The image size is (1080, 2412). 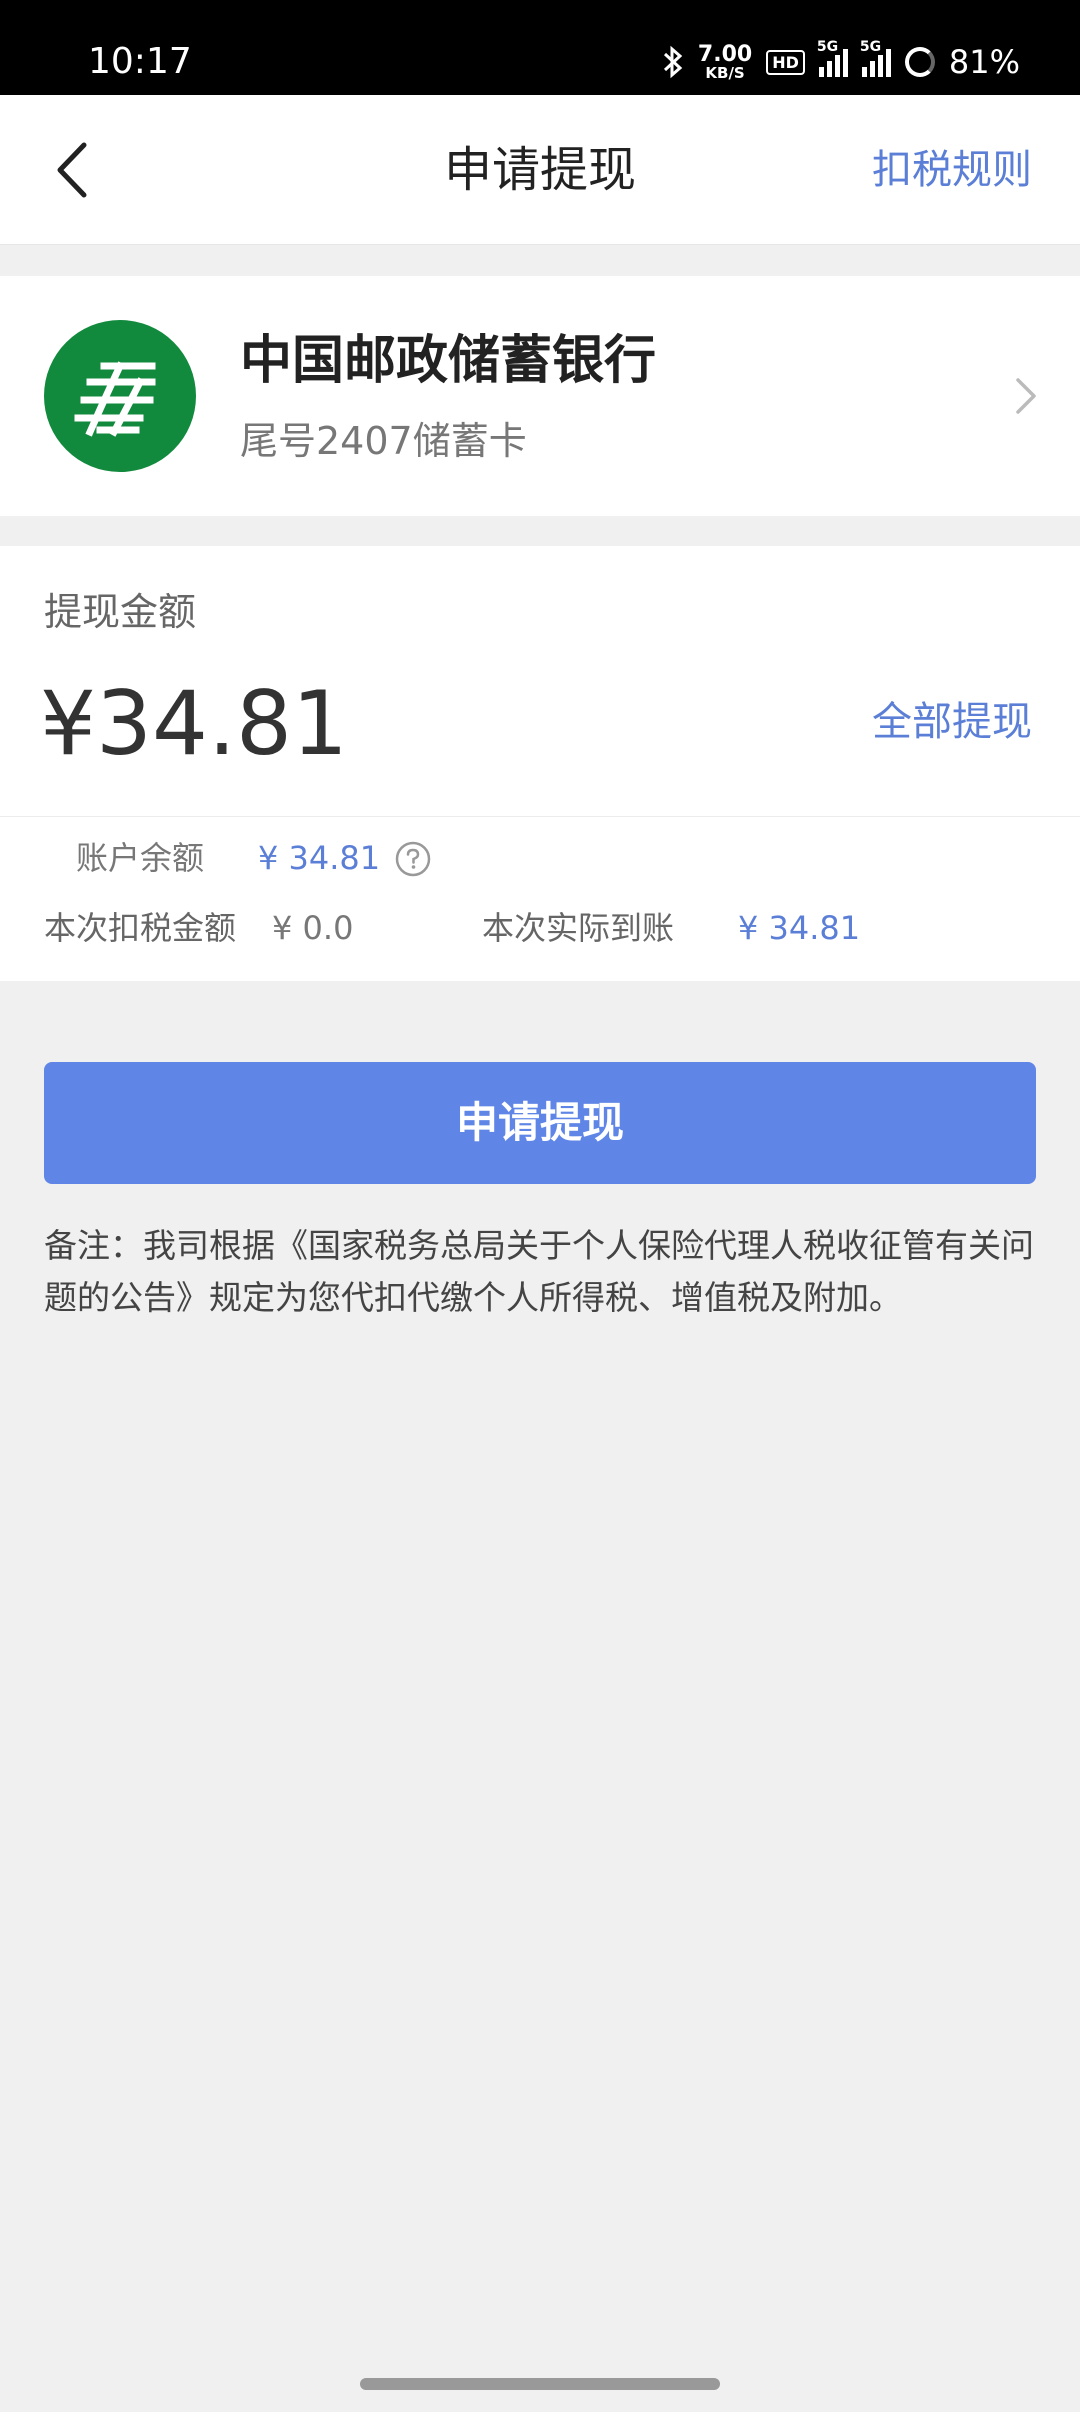 I want to click on signal-icon-2: 5G, so click(x=875, y=58).